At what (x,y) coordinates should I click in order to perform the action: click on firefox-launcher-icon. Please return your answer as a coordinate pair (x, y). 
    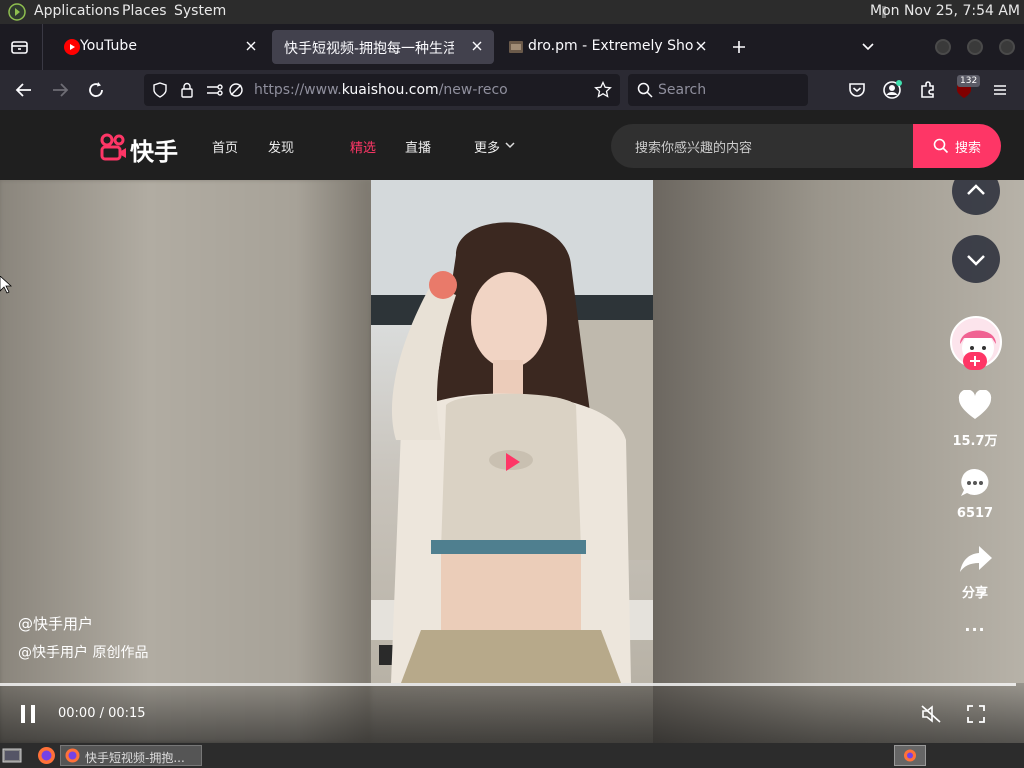
    Looking at the image, I should click on (46, 755).